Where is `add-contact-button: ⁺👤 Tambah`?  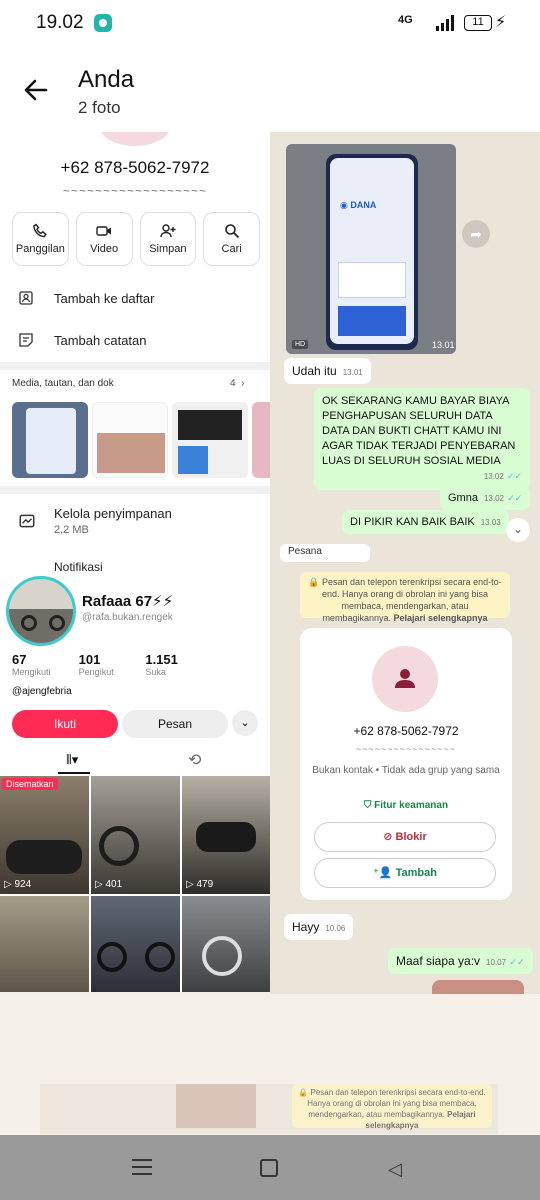
add-contact-button: ⁺👤 Tambah is located at coordinates (405, 873).